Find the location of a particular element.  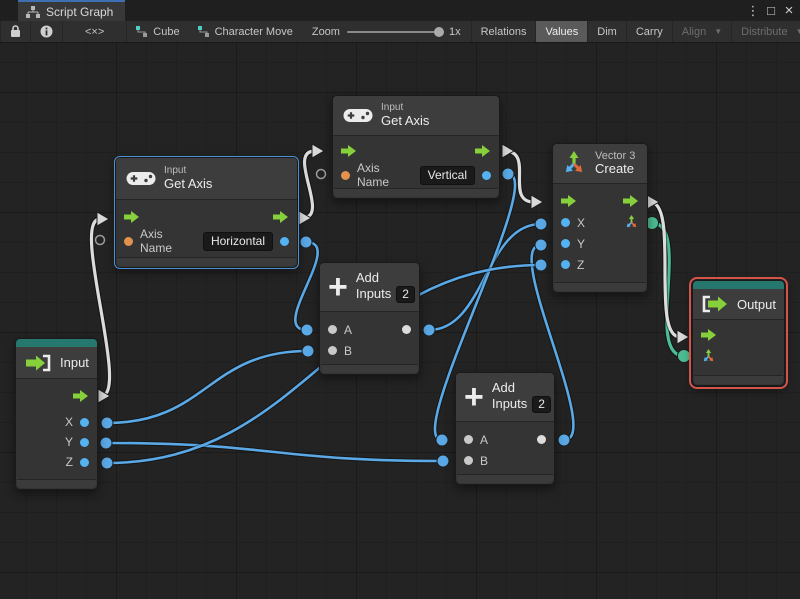

axis-name-field: Horizontal is located at coordinates (237, 241).